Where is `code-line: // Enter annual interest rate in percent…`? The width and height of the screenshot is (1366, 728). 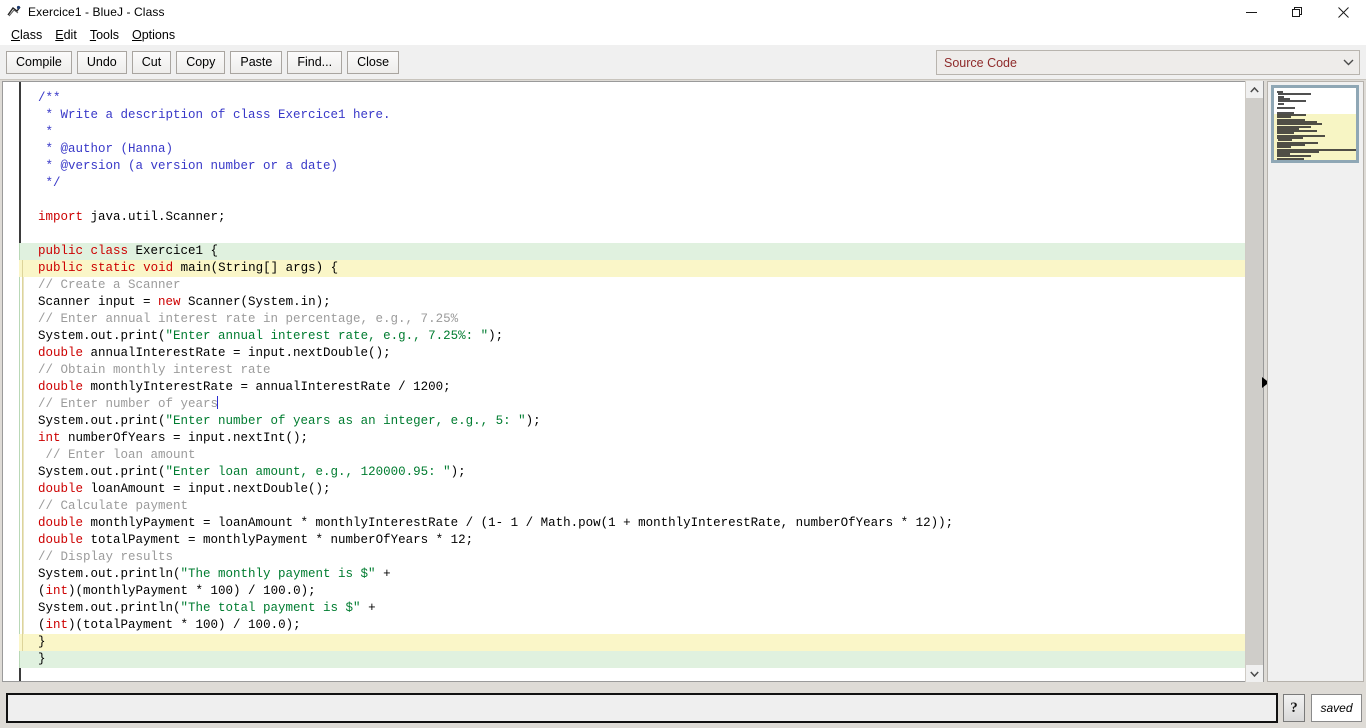
code-line: // Enter annual interest rate in percent… is located at coordinates (641, 319).